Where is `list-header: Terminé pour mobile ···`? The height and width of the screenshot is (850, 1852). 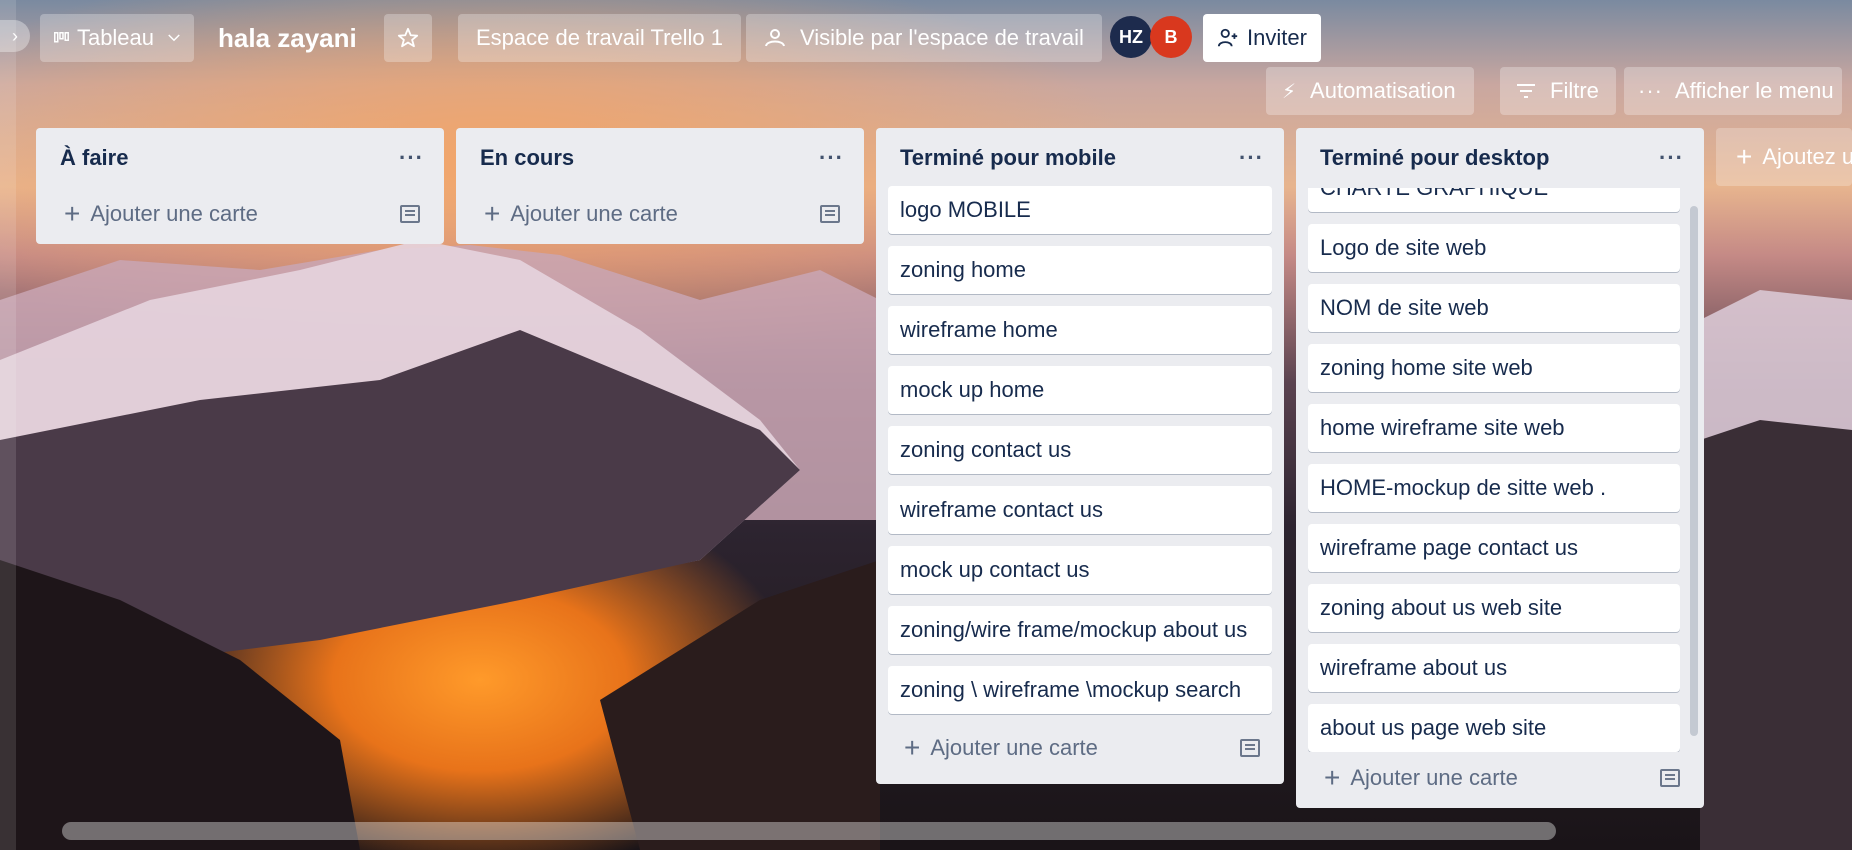
list-header: Terminé pour mobile ··· is located at coordinates (1080, 158).